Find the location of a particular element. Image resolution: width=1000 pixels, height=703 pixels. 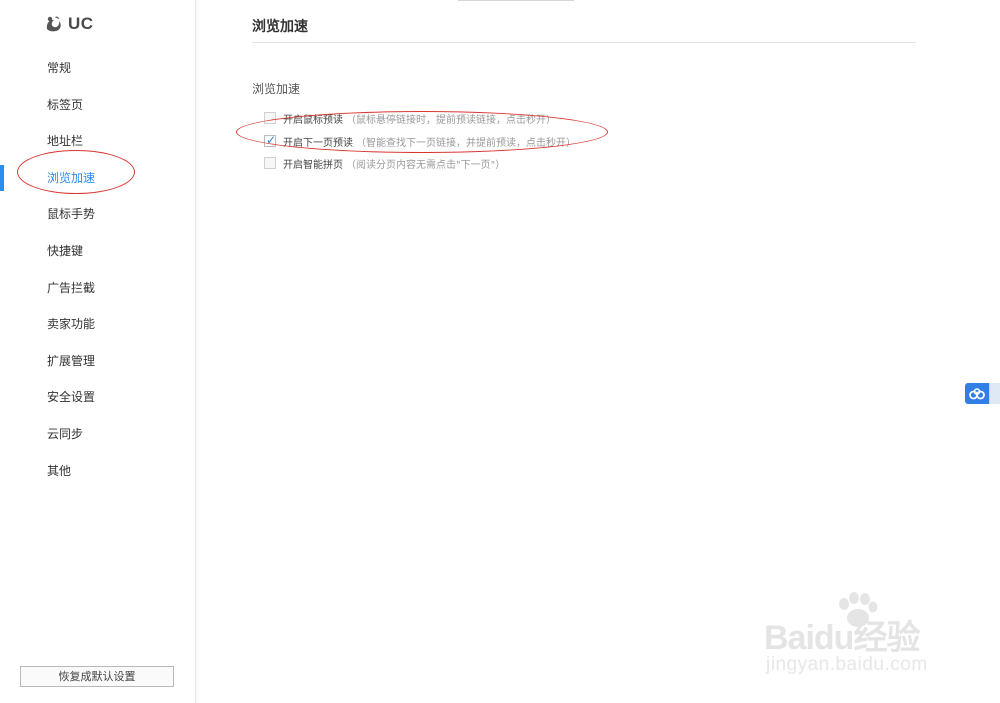

sidebar-item-mouse-gestures: 鼠标手势 is located at coordinates (97, 214).